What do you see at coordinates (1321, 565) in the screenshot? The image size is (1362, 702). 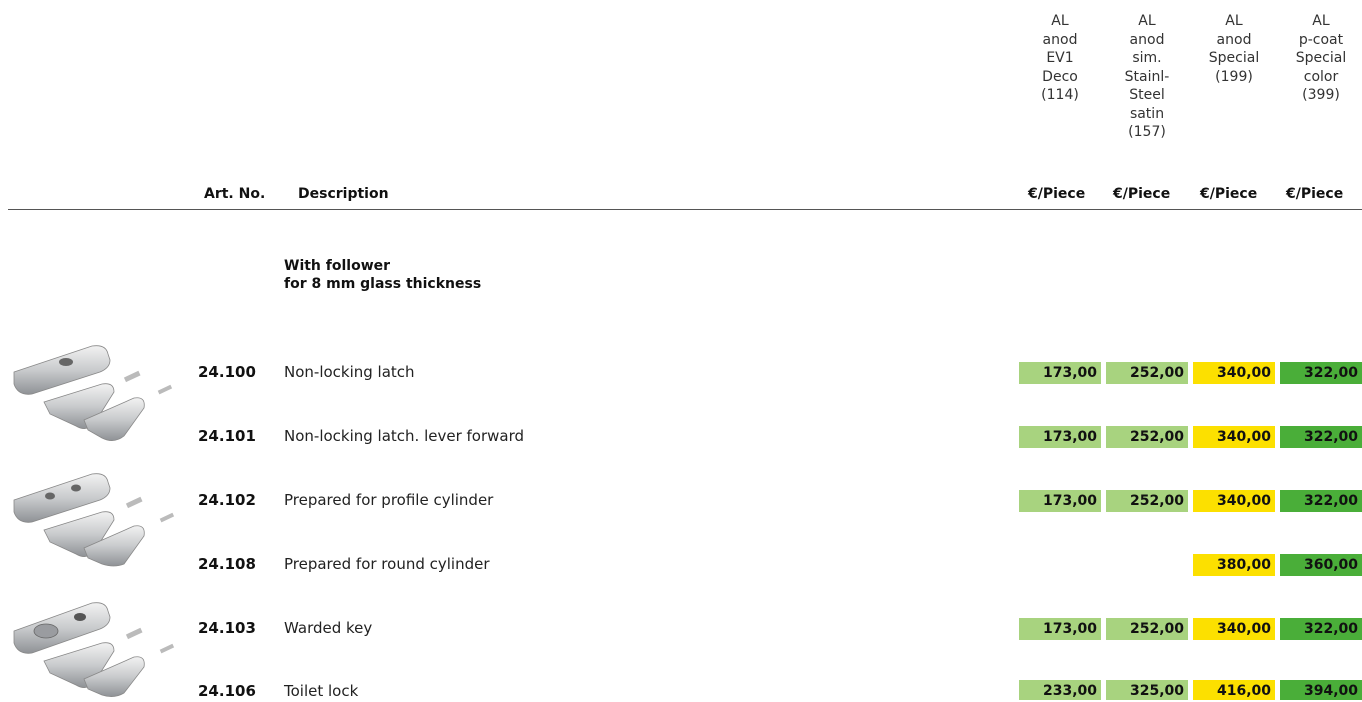 I see `price-24-108-399: 360,00` at bounding box center [1321, 565].